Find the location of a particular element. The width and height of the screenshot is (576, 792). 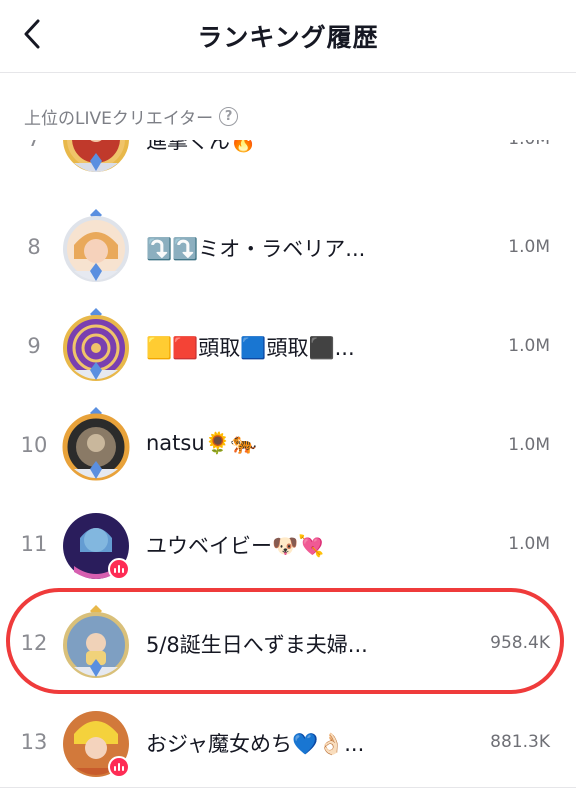

creator-name: ユウベイビー🐶💘 is located at coordinates (235, 546).